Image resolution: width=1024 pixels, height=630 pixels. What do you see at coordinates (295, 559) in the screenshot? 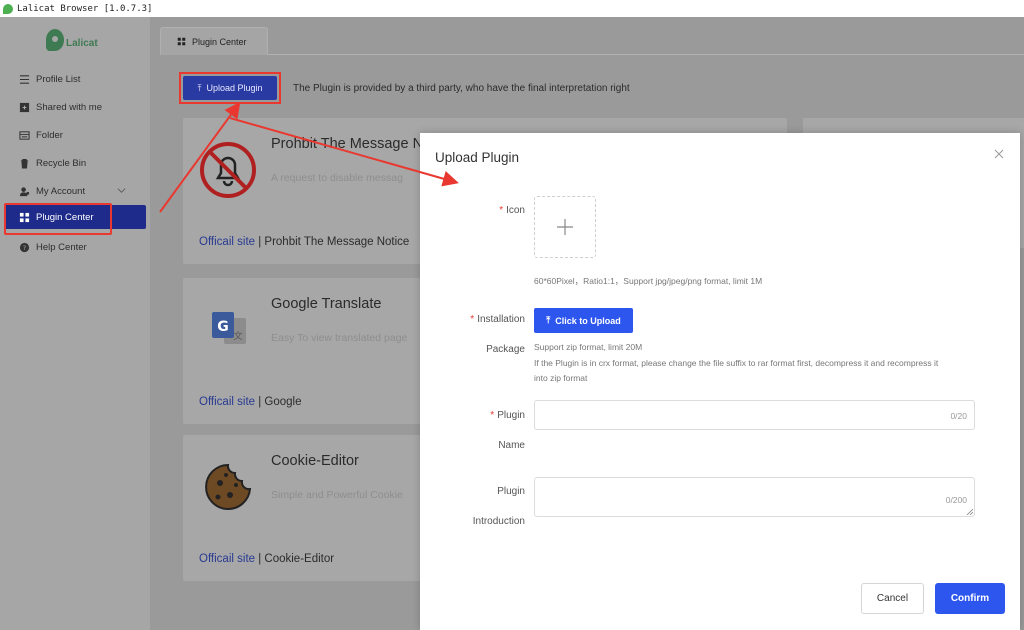
I see `plugin-source: | Cookie-Editor` at bounding box center [295, 559].